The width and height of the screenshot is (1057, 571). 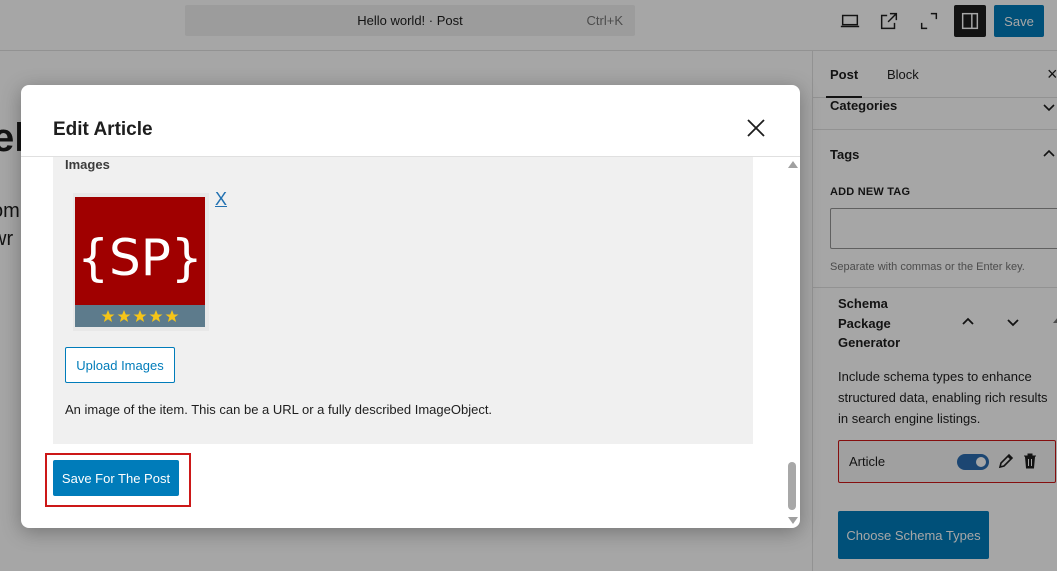 What do you see at coordinates (792, 486) in the screenshot?
I see `scrollbar-thumb` at bounding box center [792, 486].